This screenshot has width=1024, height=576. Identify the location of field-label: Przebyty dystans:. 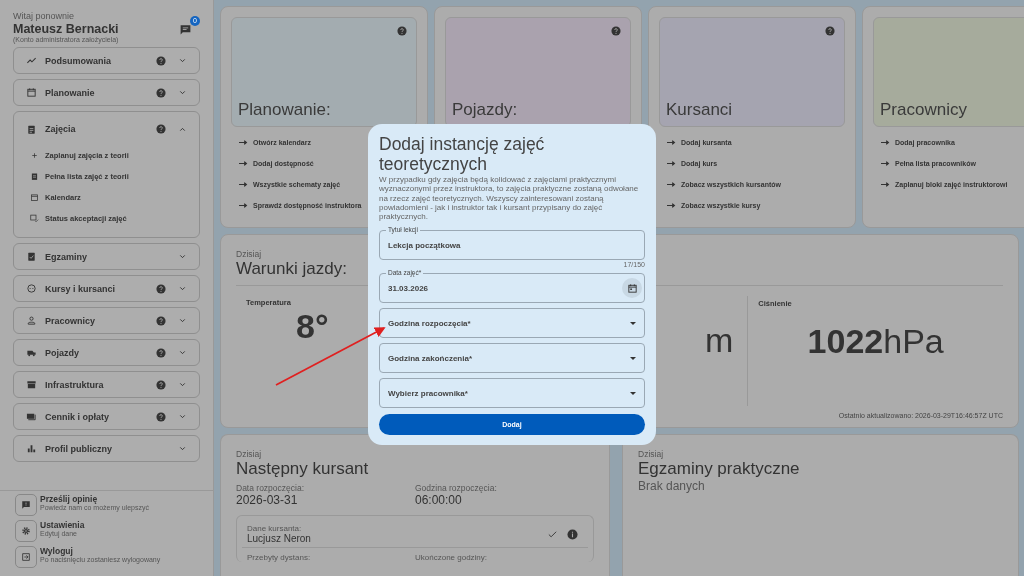
(279, 557).